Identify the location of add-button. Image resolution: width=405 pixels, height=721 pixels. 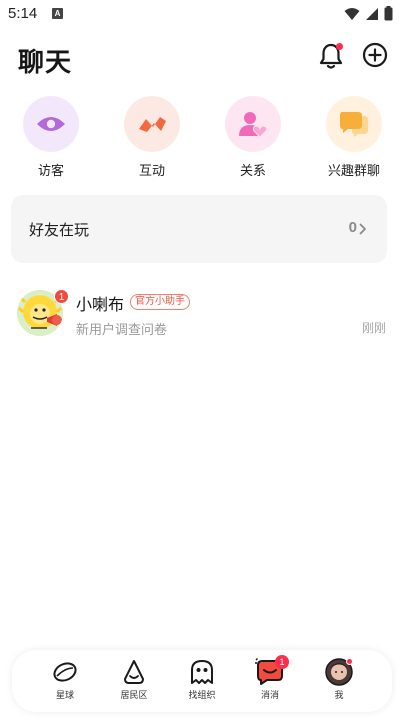
(375, 55).